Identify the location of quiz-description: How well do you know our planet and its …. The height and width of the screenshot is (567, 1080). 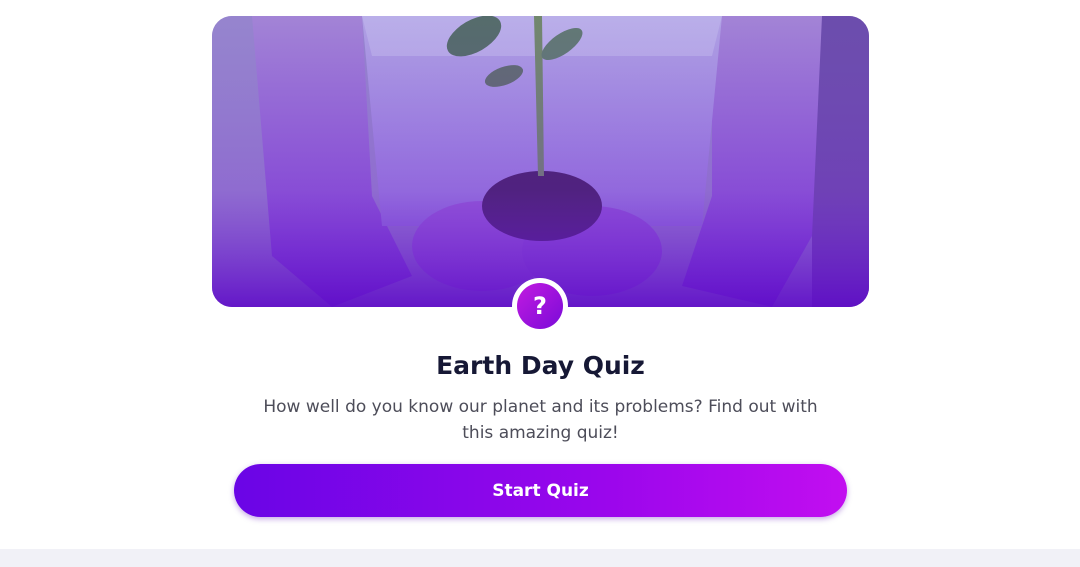
(540, 420).